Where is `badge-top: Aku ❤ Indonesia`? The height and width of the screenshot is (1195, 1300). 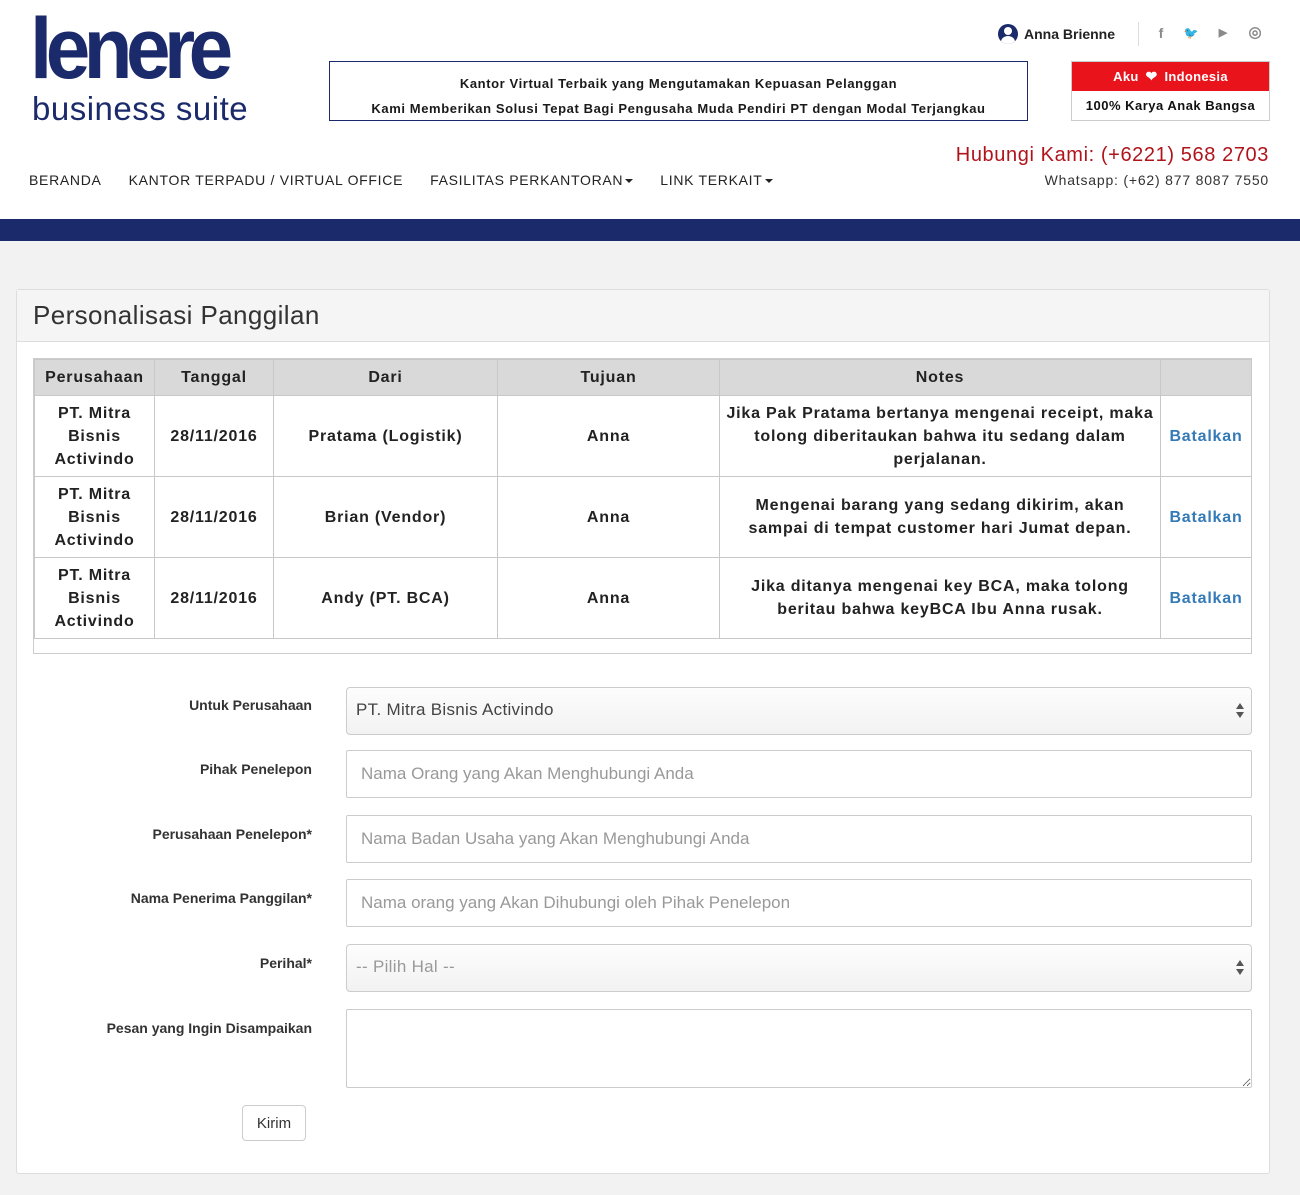 badge-top: Aku ❤ Indonesia is located at coordinates (1170, 76).